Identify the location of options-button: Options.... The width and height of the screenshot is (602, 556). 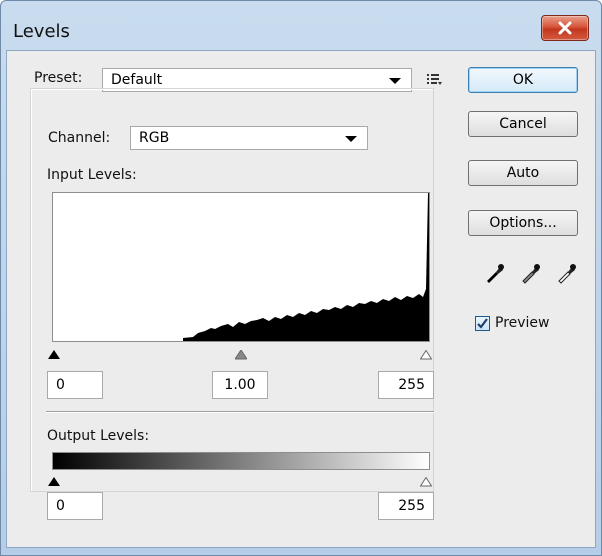
(523, 223).